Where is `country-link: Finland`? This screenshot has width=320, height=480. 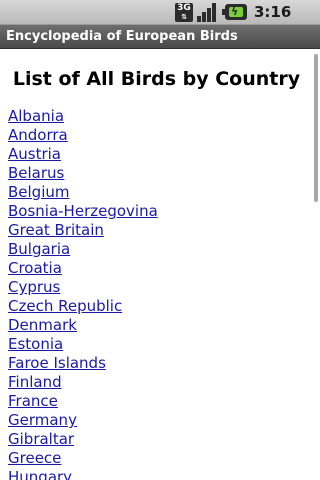
country-link: Finland is located at coordinates (83, 382).